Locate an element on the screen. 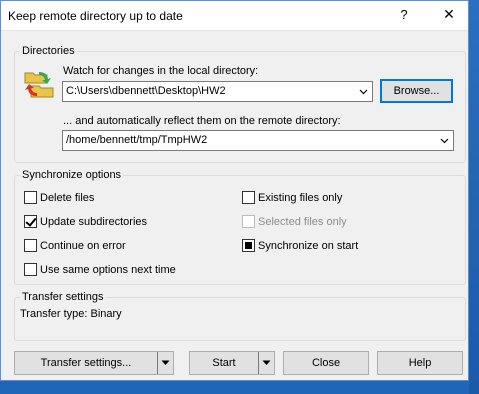  delete-files-label: Delete files is located at coordinates (67, 197).